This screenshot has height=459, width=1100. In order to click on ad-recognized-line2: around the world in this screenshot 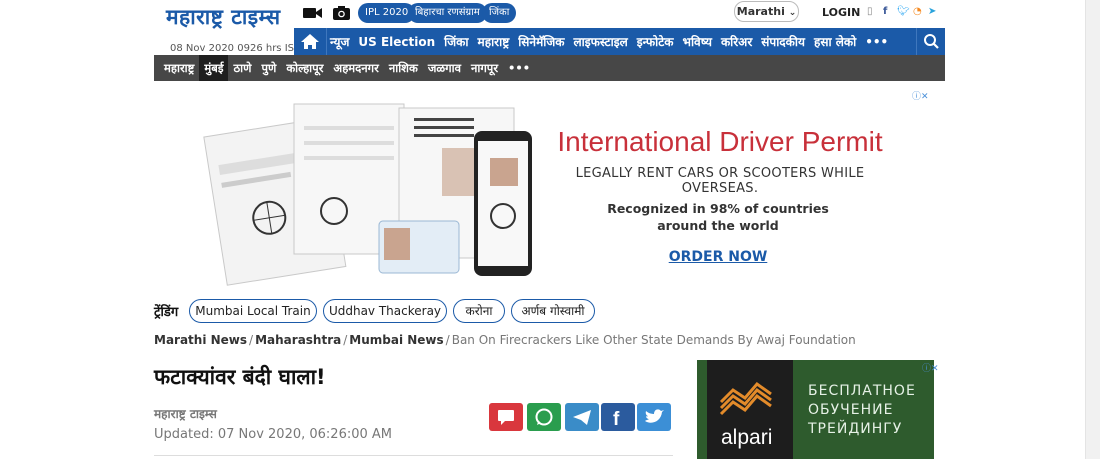, I will do `click(718, 225)`.